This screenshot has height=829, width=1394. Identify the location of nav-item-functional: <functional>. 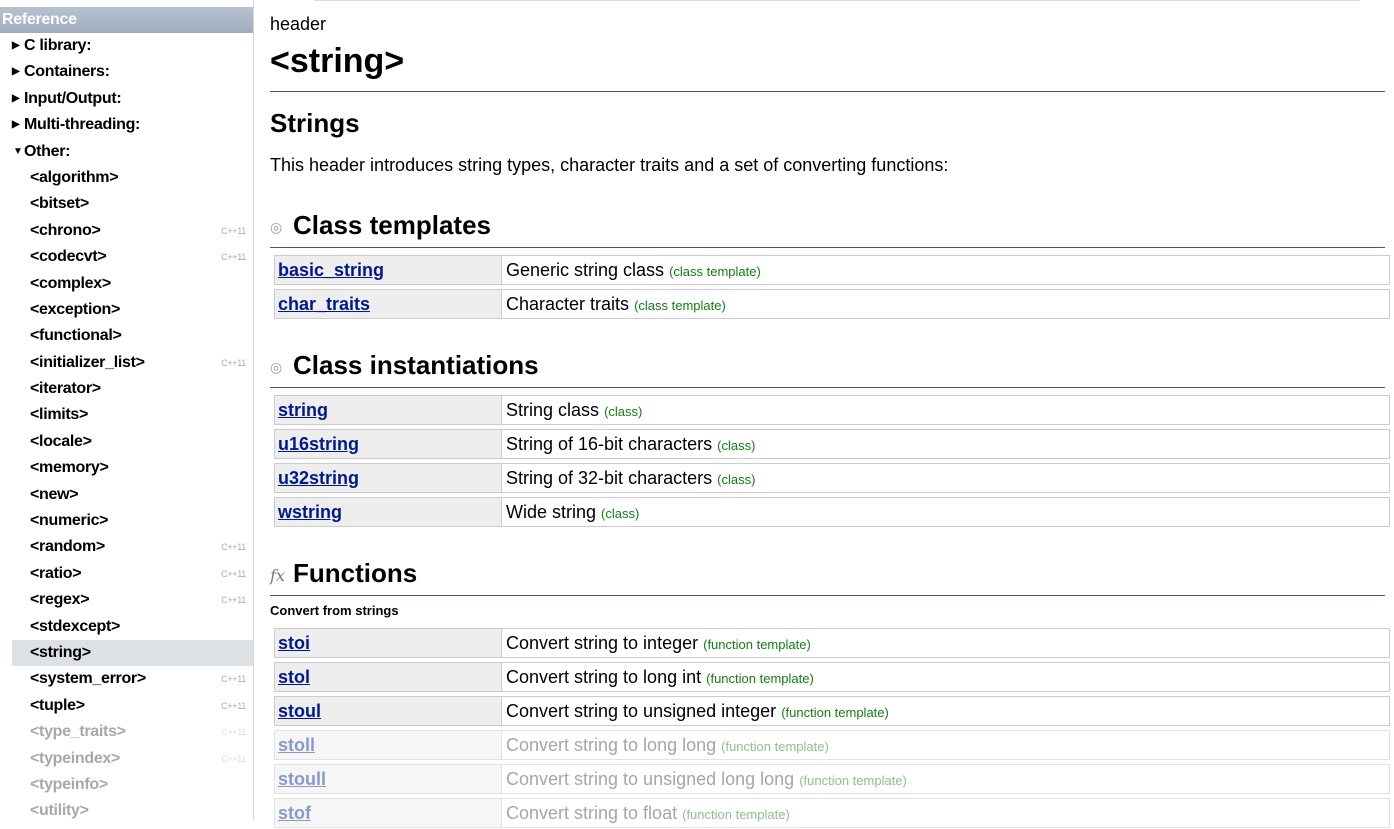
(126, 336).